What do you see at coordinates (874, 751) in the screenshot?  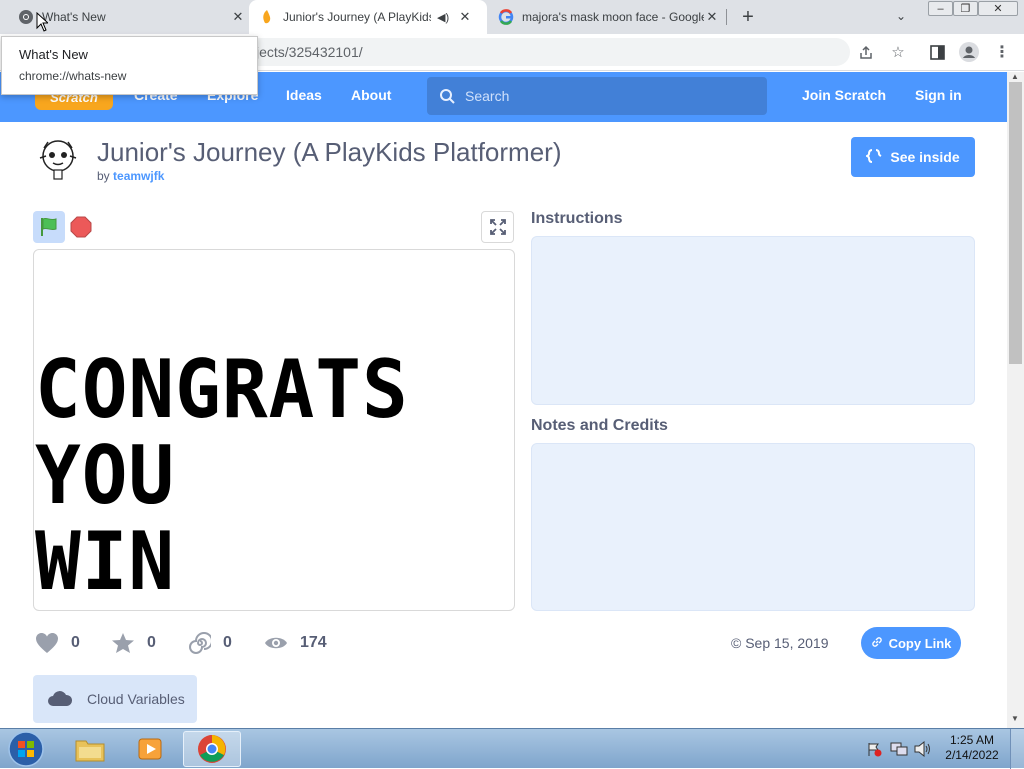 I see `action-center-flag-icon` at bounding box center [874, 751].